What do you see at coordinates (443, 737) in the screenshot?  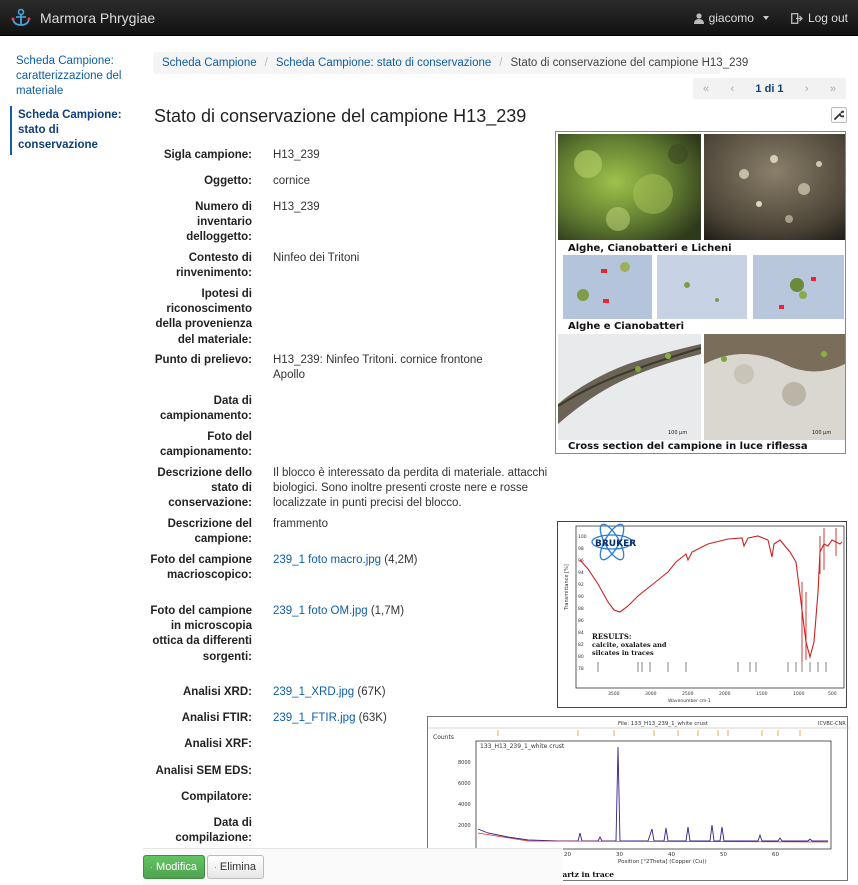 I see `xrd-counts-label: Counts` at bounding box center [443, 737].